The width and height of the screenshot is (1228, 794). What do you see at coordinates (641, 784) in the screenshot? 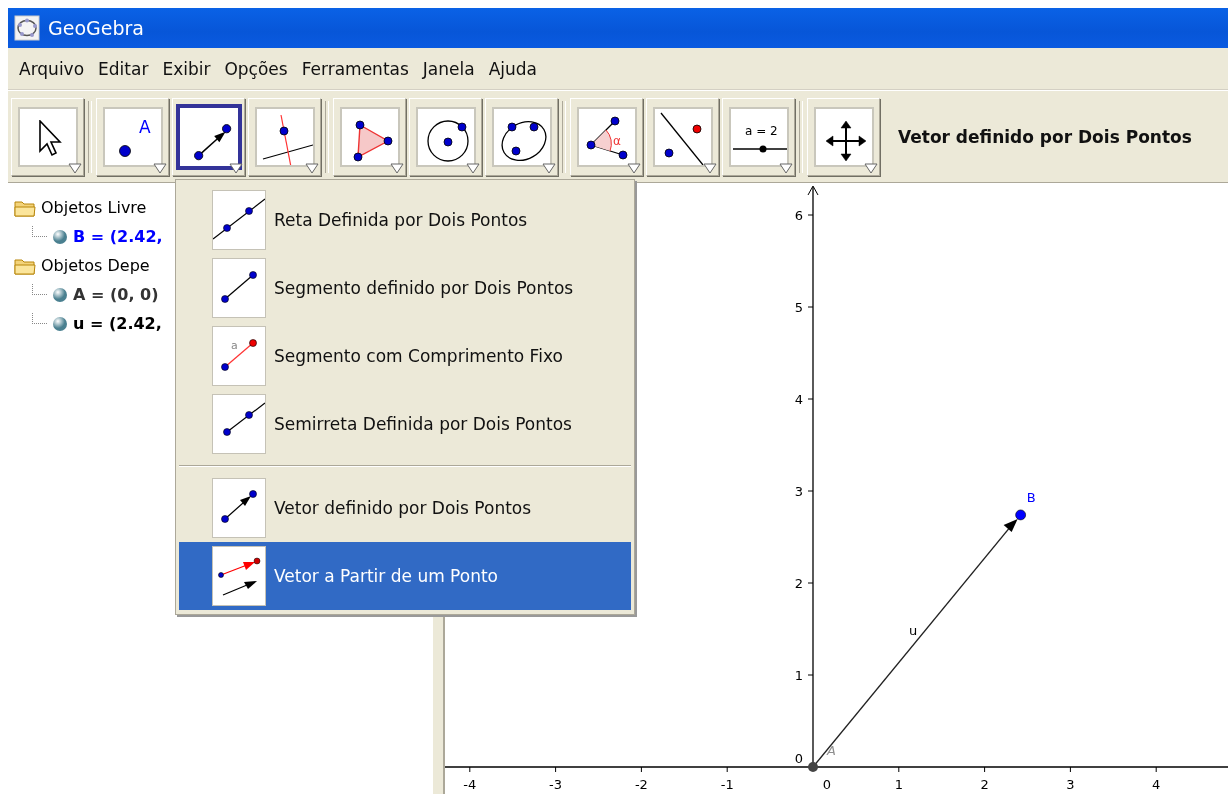
I see `axis-tick-label: -2` at bounding box center [641, 784].